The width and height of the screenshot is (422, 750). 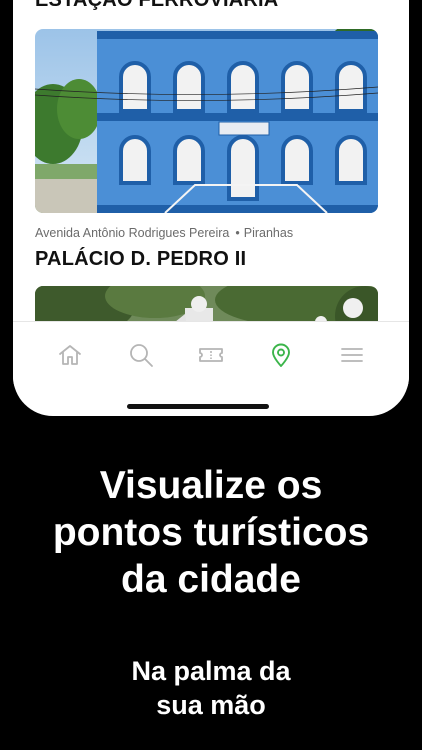 I want to click on tab-search, so click(x=141, y=355).